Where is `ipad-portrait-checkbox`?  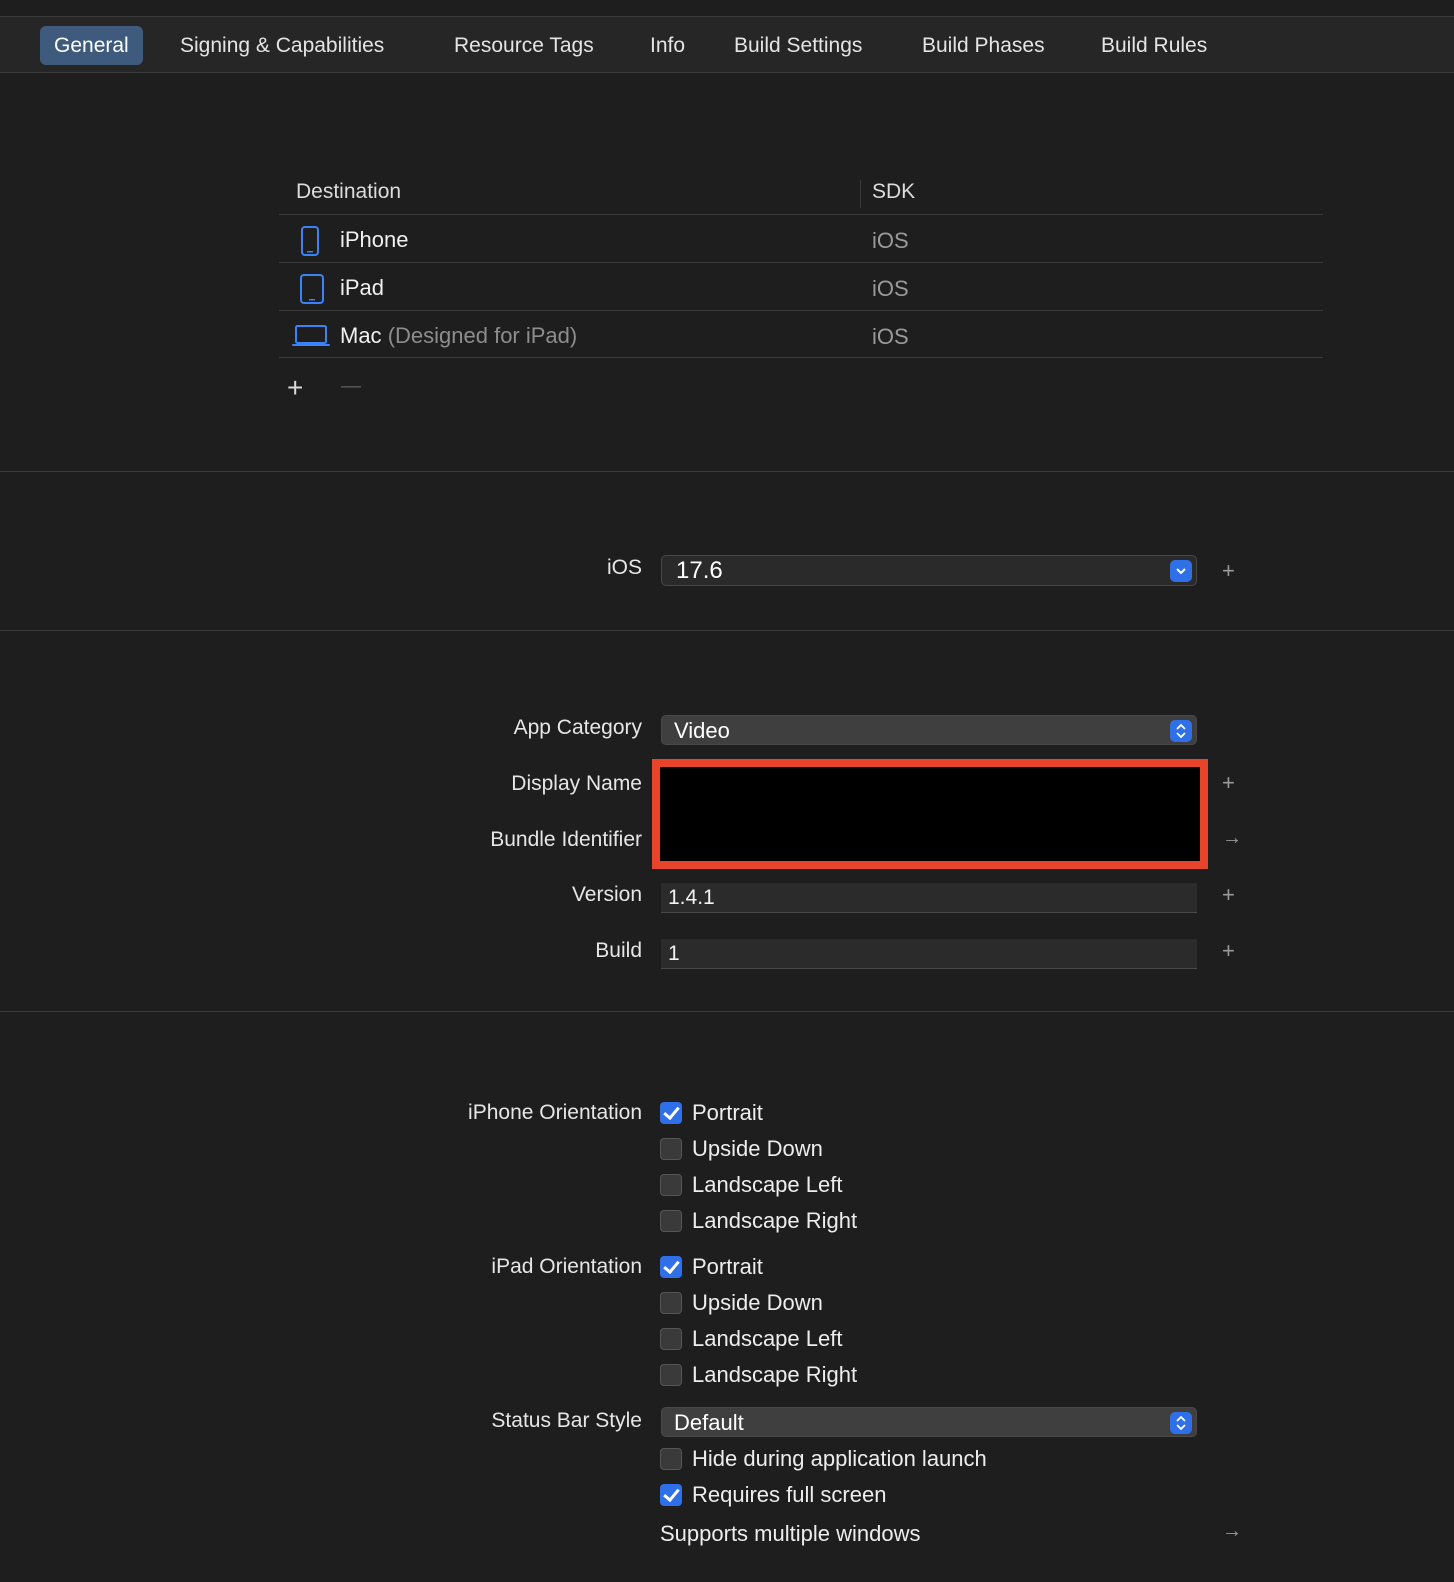
ipad-portrait-checkbox is located at coordinates (671, 1267).